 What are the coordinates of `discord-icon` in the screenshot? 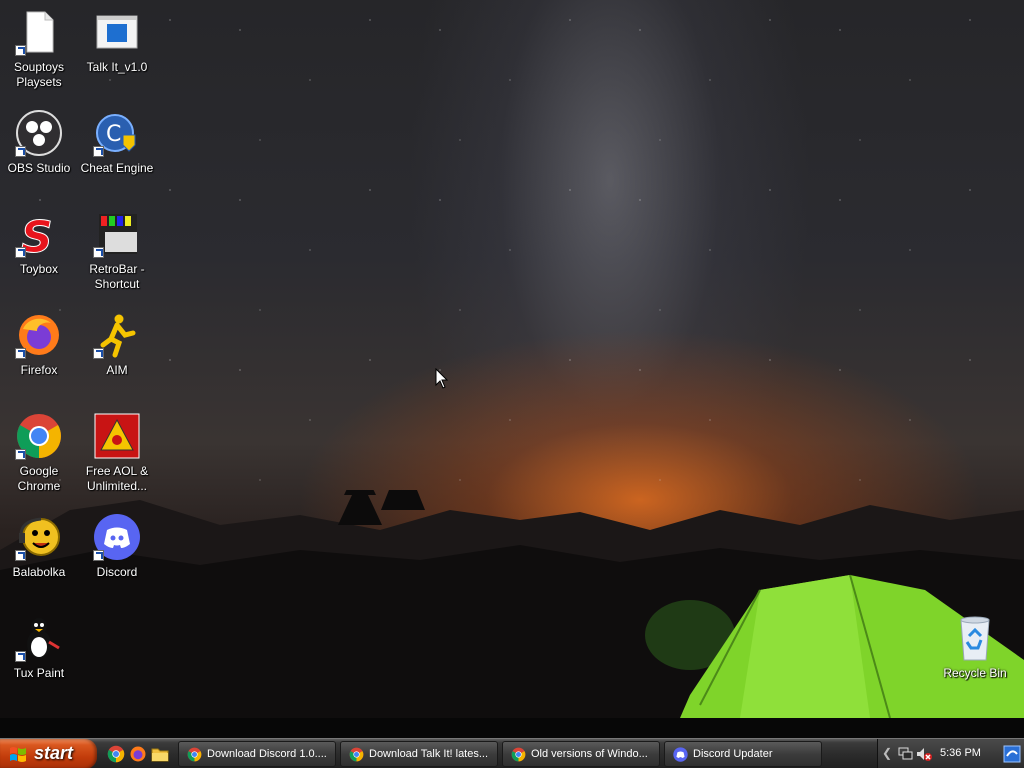 It's located at (680, 754).